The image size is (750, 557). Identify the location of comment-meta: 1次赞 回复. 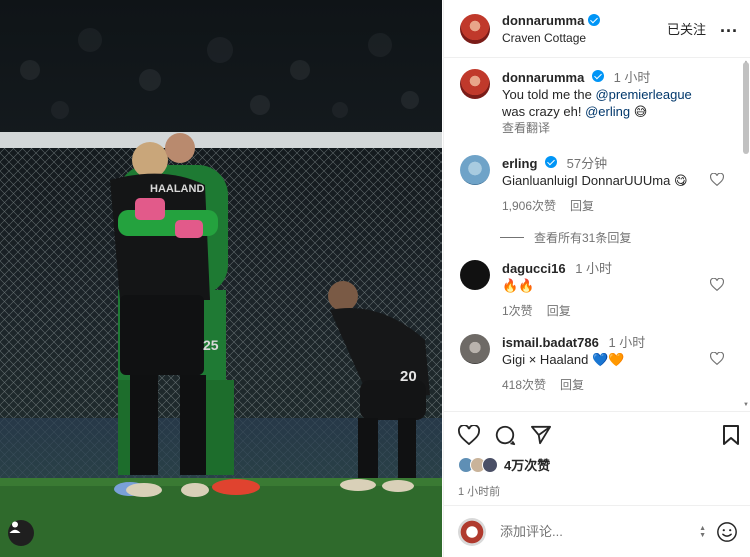
(620, 311).